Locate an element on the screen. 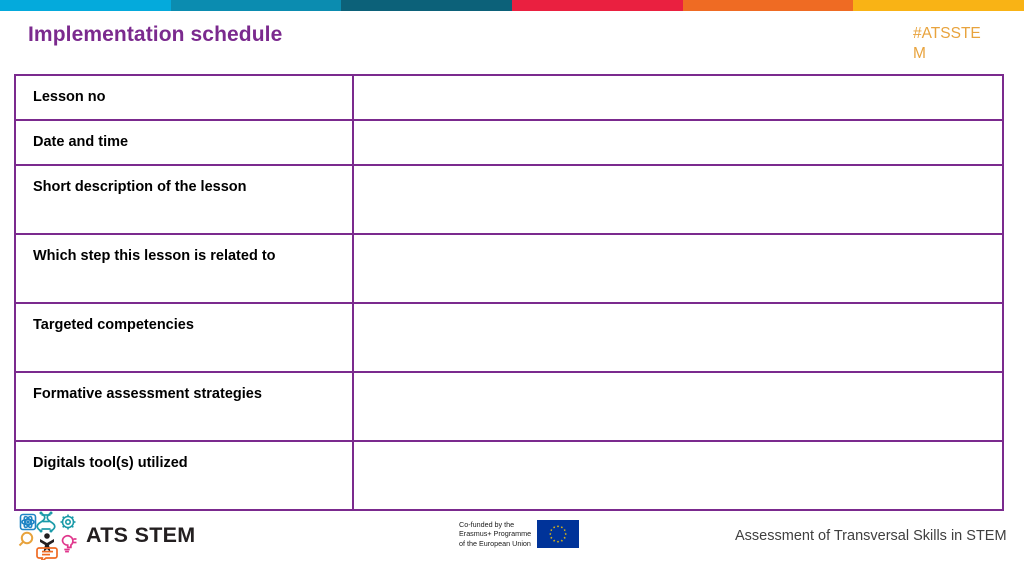 The image size is (1024, 576). row-label-cell: Short description of the lesson is located at coordinates (184, 199).